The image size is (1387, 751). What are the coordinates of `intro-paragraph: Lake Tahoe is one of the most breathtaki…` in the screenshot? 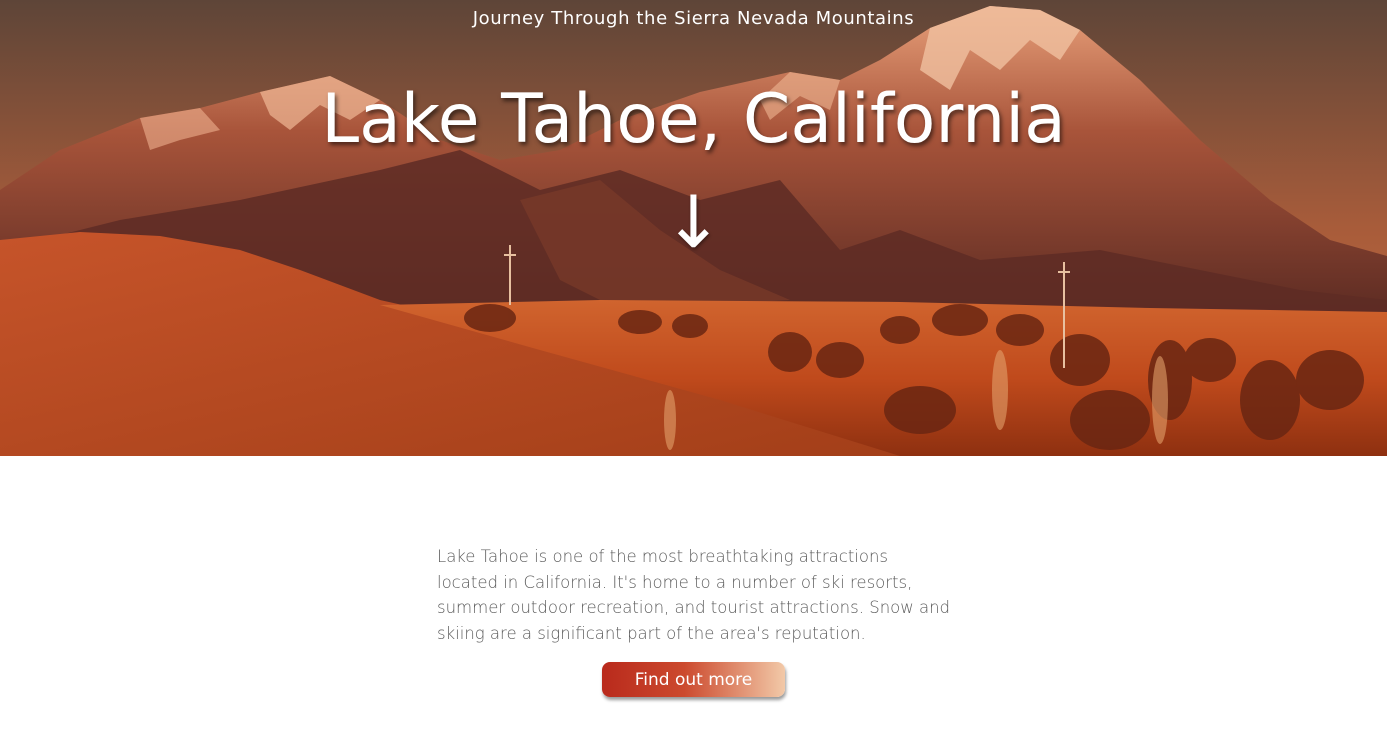 It's located at (694, 595).